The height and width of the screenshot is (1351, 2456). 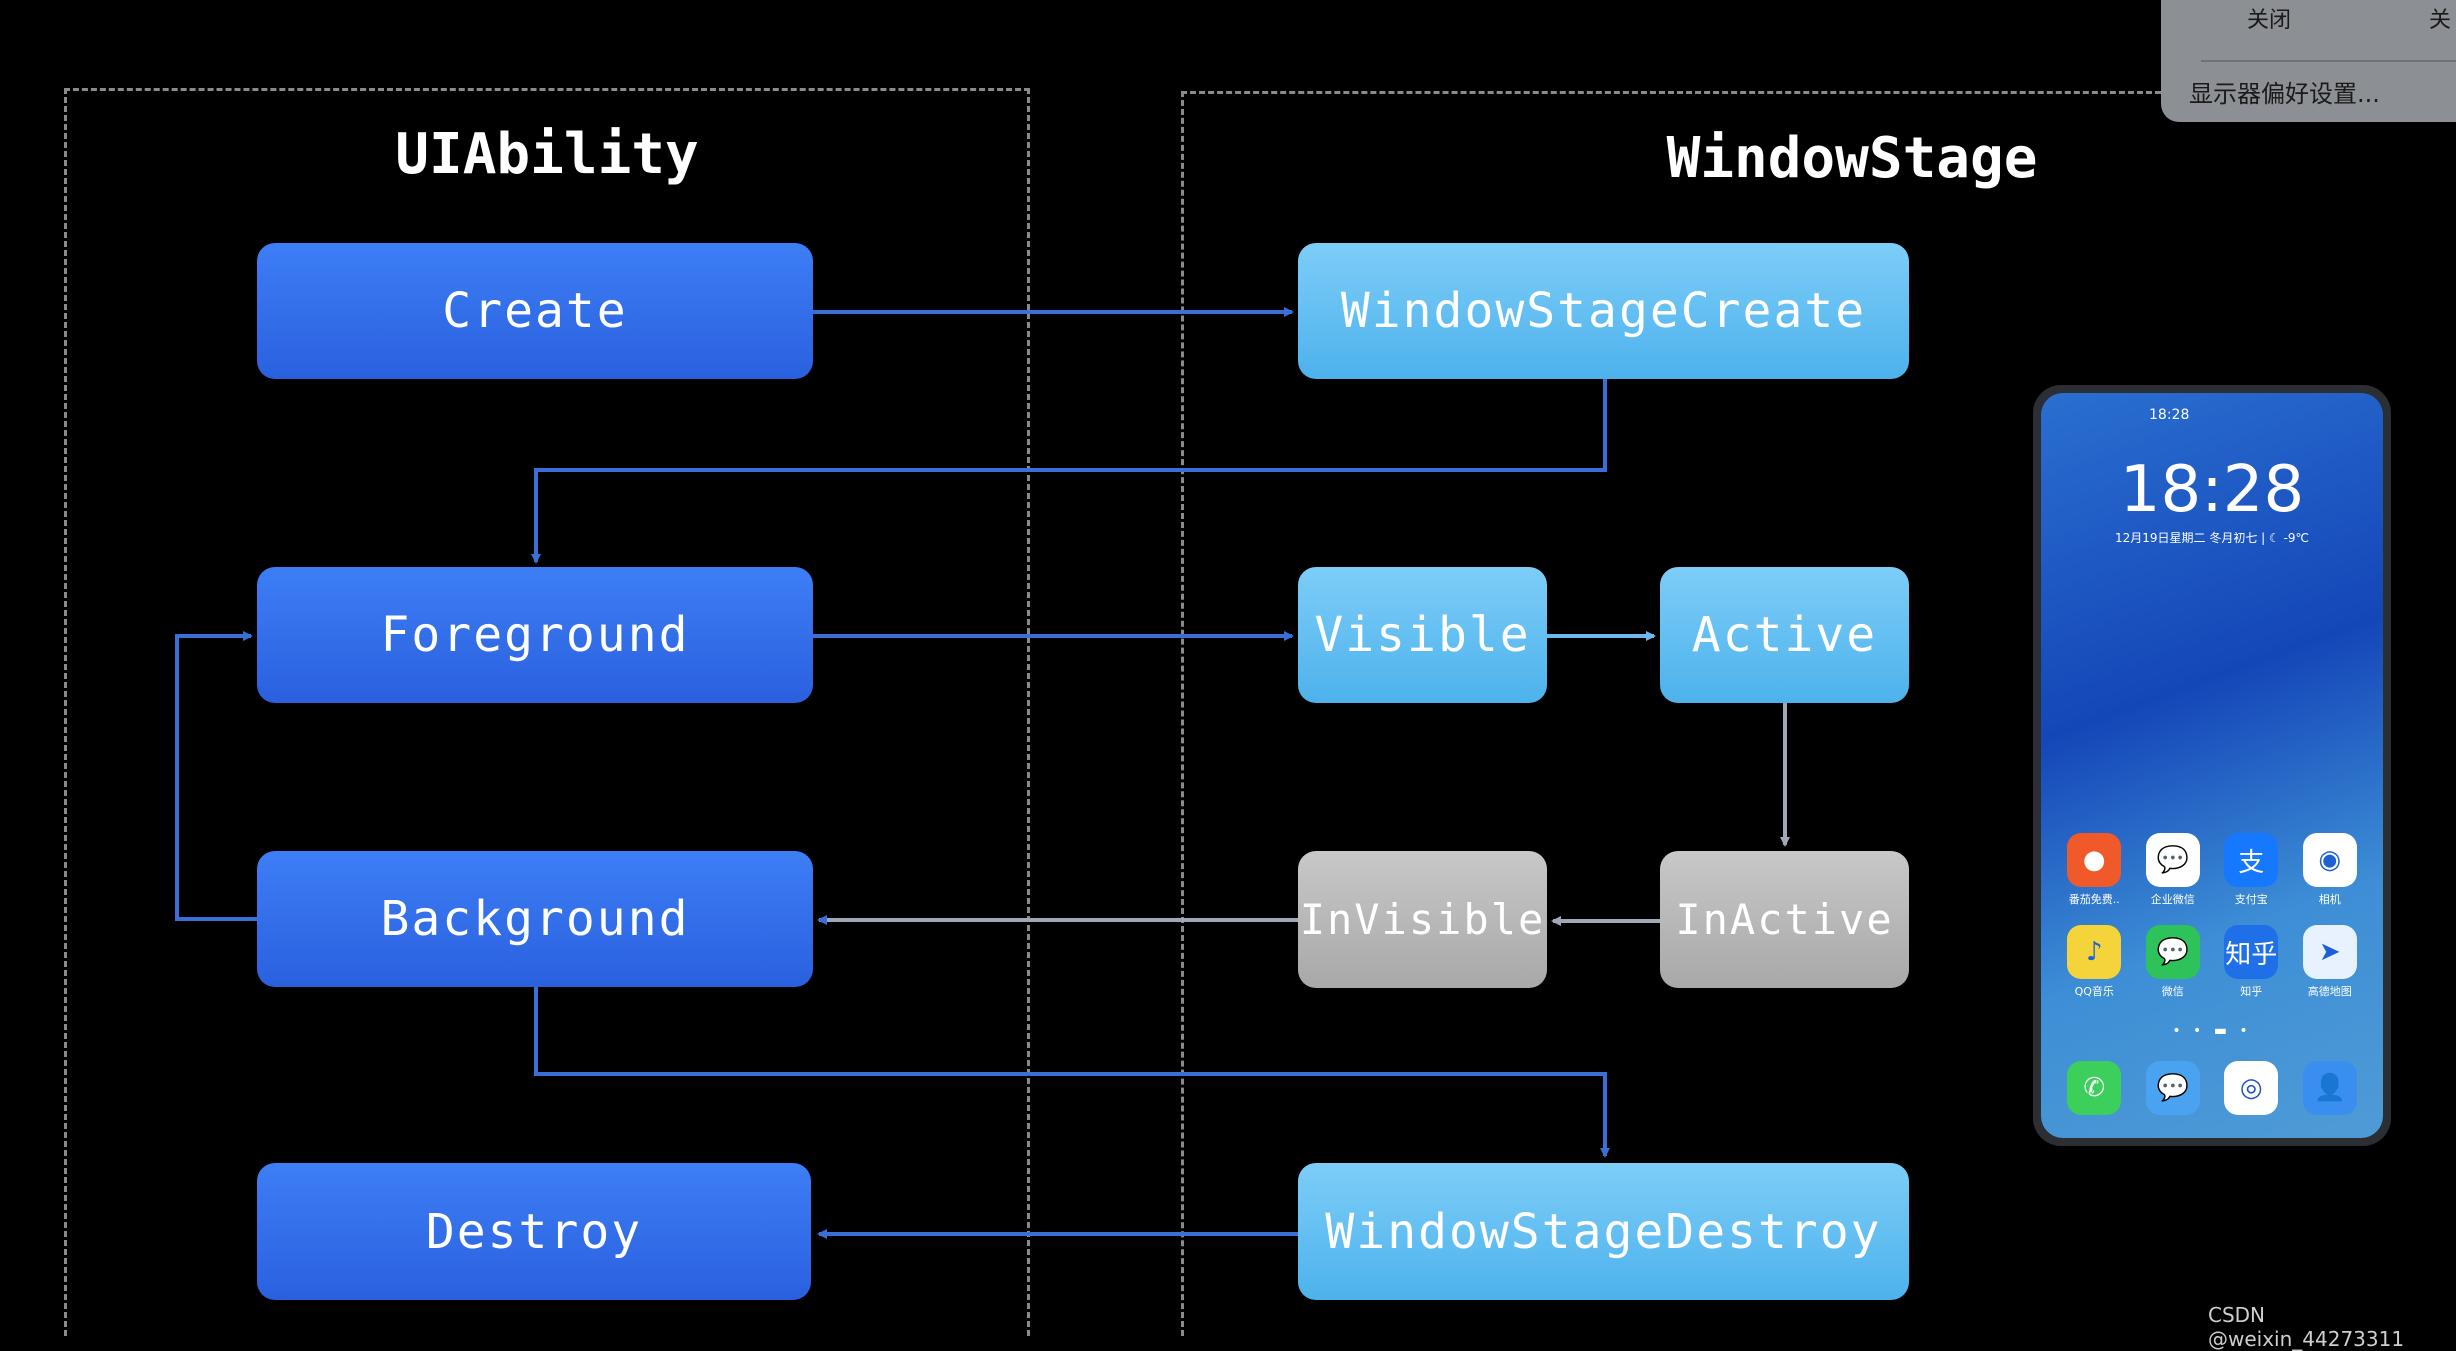 I want to click on node-label: InActive, so click(x=1784, y=919).